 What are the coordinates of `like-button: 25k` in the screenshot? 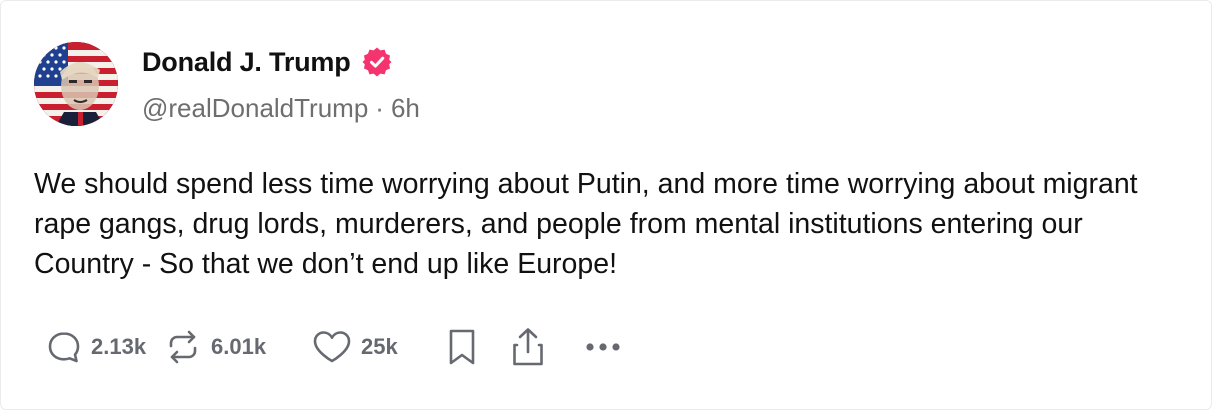 It's located at (378, 347).